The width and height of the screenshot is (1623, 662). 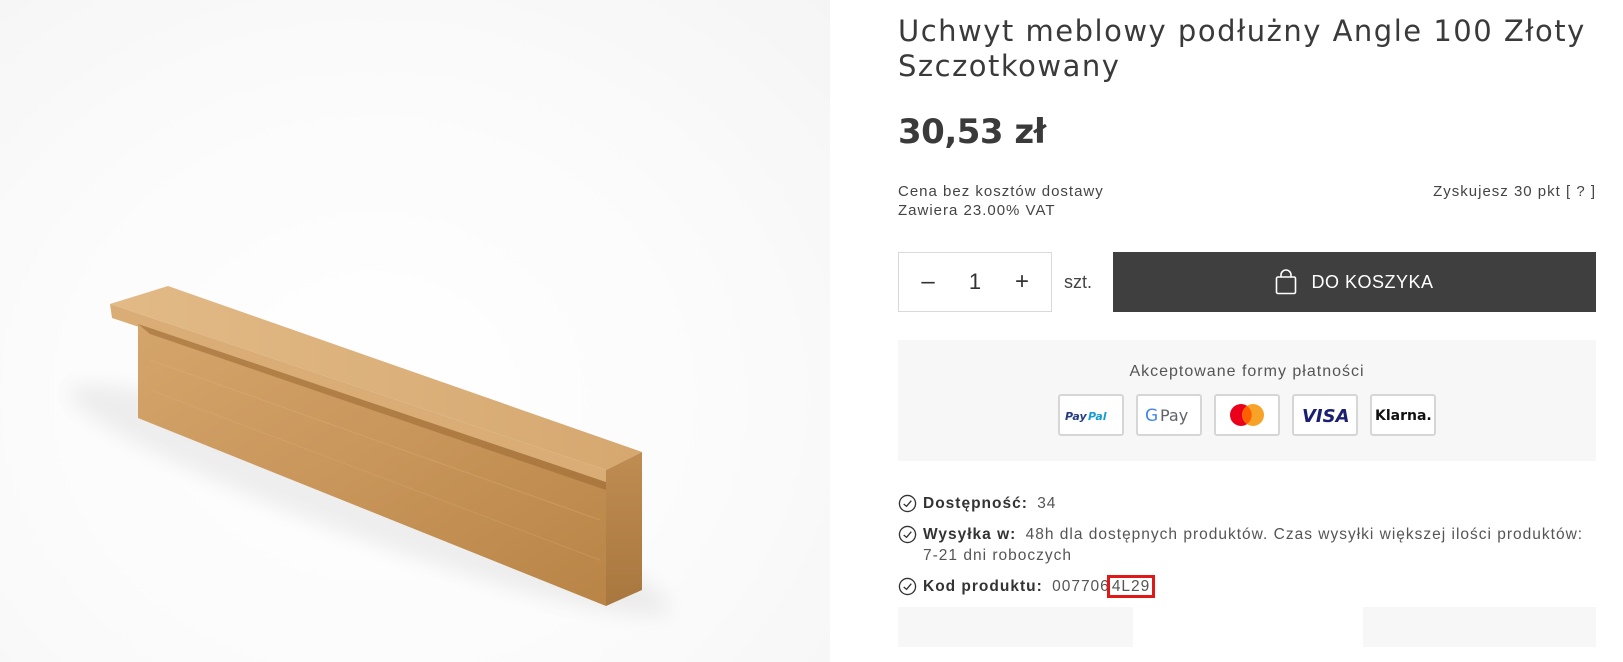 I want to click on quantity-stepper: – 1 +, so click(x=975, y=282).